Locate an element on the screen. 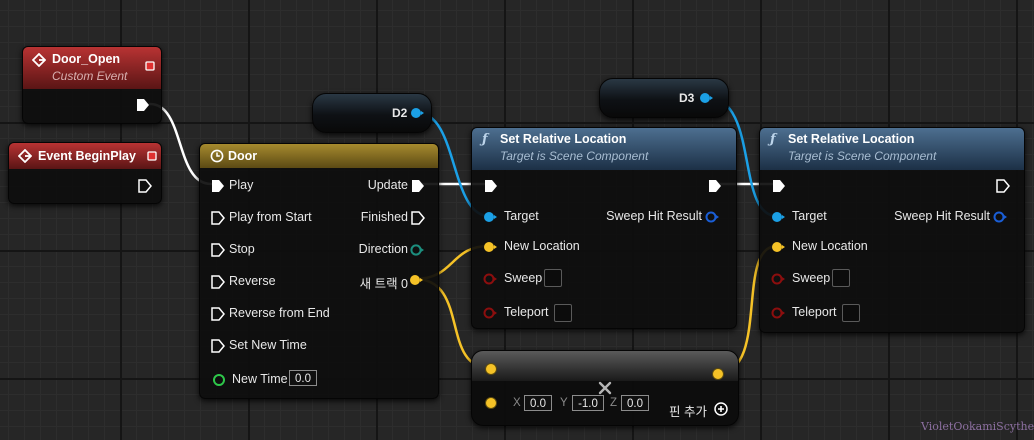  add-operator-icon is located at coordinates (605, 388).